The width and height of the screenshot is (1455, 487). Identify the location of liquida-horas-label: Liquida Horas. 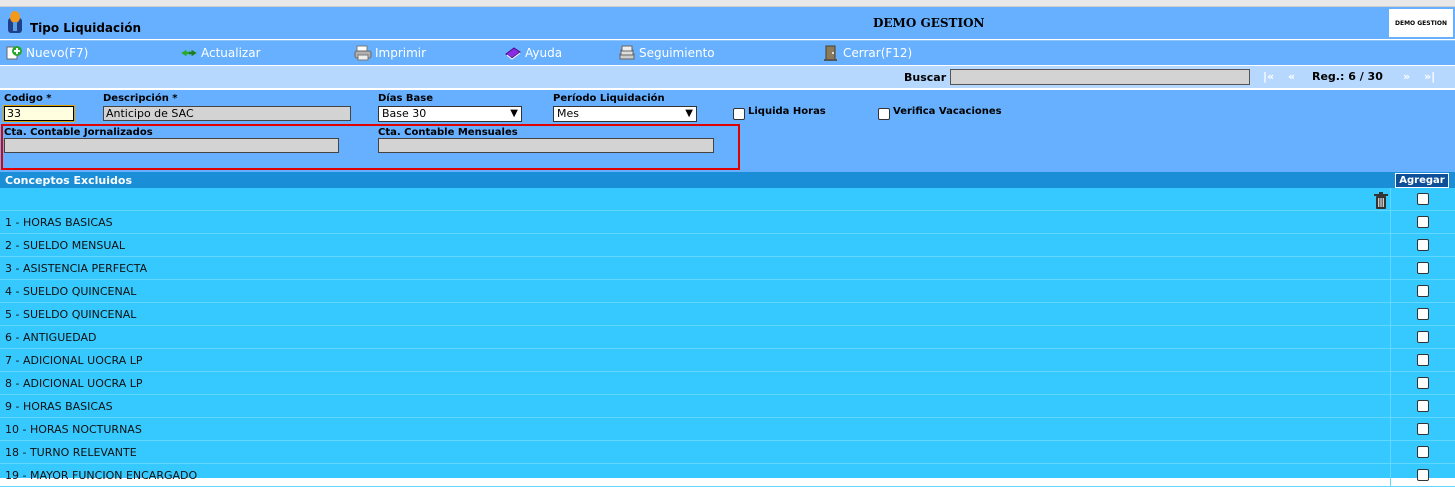
(787, 111).